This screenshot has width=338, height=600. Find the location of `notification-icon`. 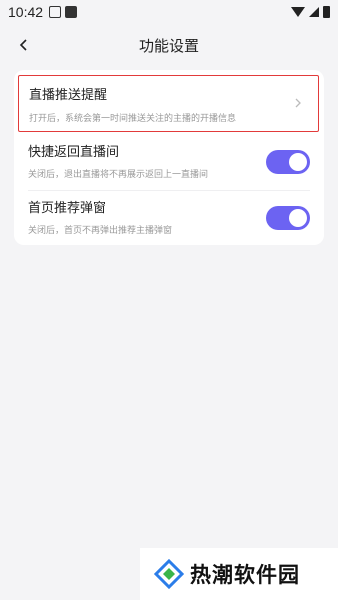

notification-icon is located at coordinates (55, 12).